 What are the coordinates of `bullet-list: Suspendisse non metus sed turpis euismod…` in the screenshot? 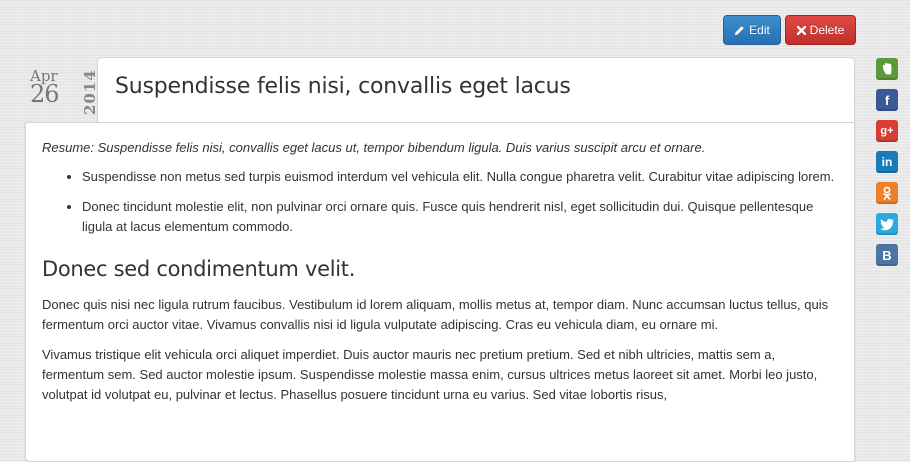 It's located at (440, 202).